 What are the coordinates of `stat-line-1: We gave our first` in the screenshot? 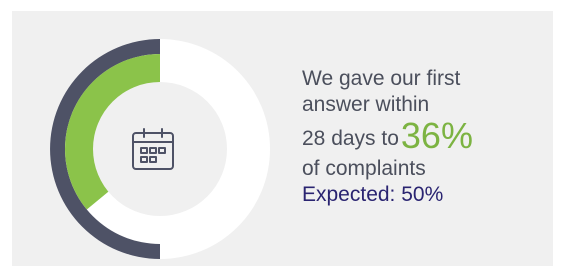 It's located at (381, 78).